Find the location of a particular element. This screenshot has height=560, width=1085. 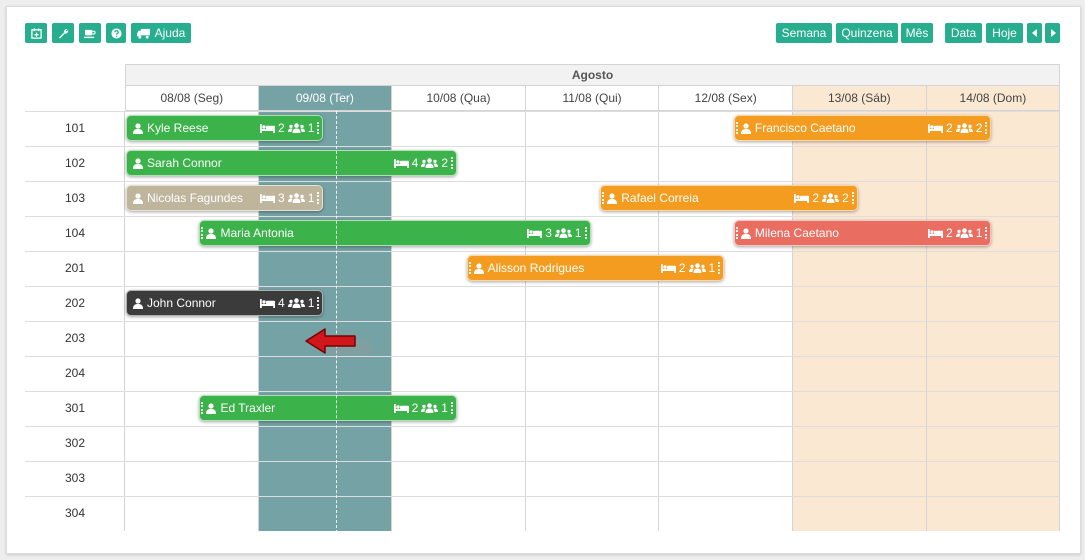

reservation-bar: Nicolas Fagundes 3 1 is located at coordinates (225, 198).